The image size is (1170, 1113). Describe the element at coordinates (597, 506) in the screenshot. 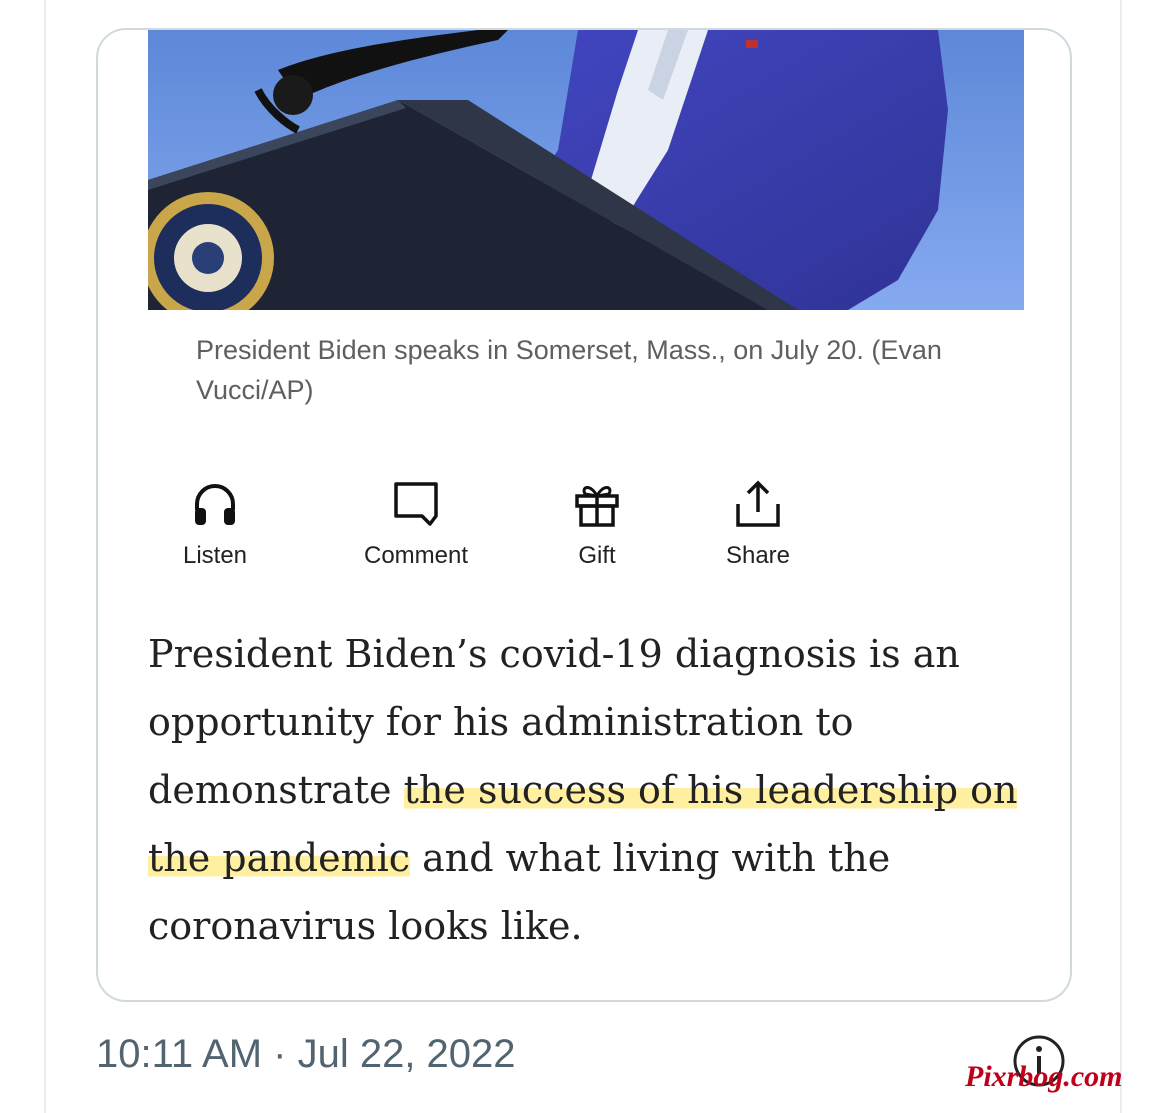

I see `gift-icon` at that location.